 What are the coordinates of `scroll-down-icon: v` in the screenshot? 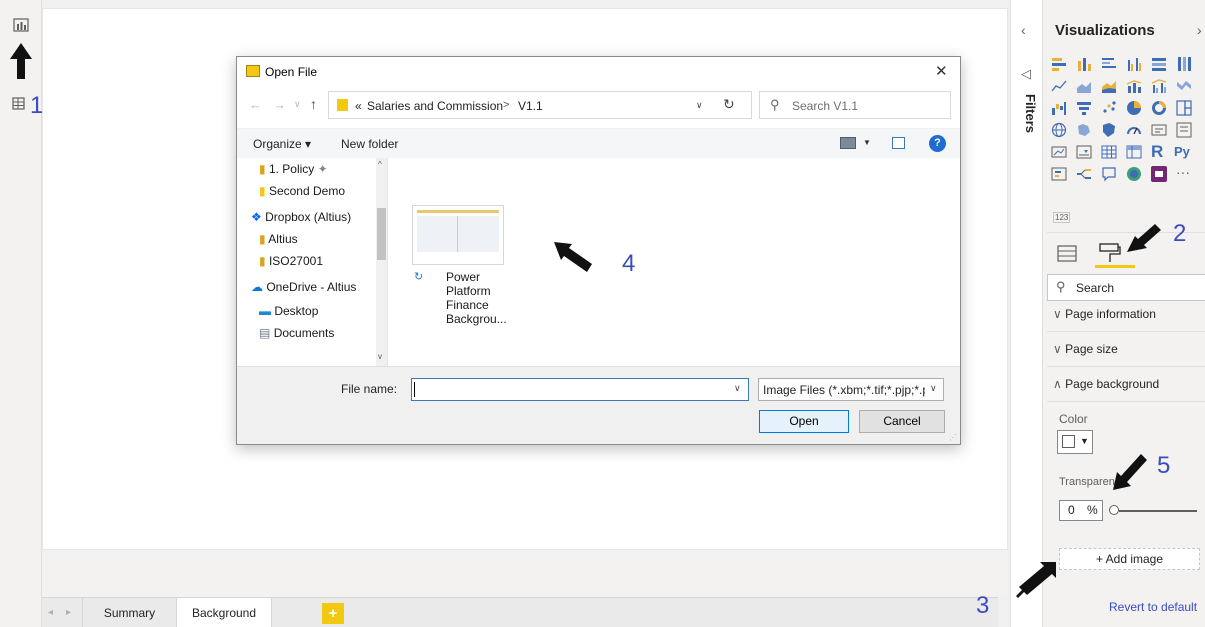 It's located at (380, 356).